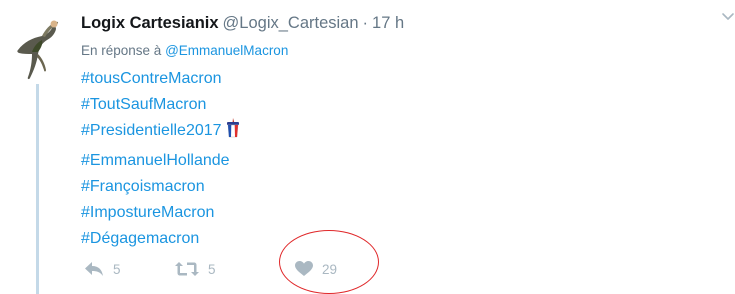 Image resolution: width=735 pixels, height=294 pixels. What do you see at coordinates (150, 23) in the screenshot?
I see `display-name: Logix Cartesianix` at bounding box center [150, 23].